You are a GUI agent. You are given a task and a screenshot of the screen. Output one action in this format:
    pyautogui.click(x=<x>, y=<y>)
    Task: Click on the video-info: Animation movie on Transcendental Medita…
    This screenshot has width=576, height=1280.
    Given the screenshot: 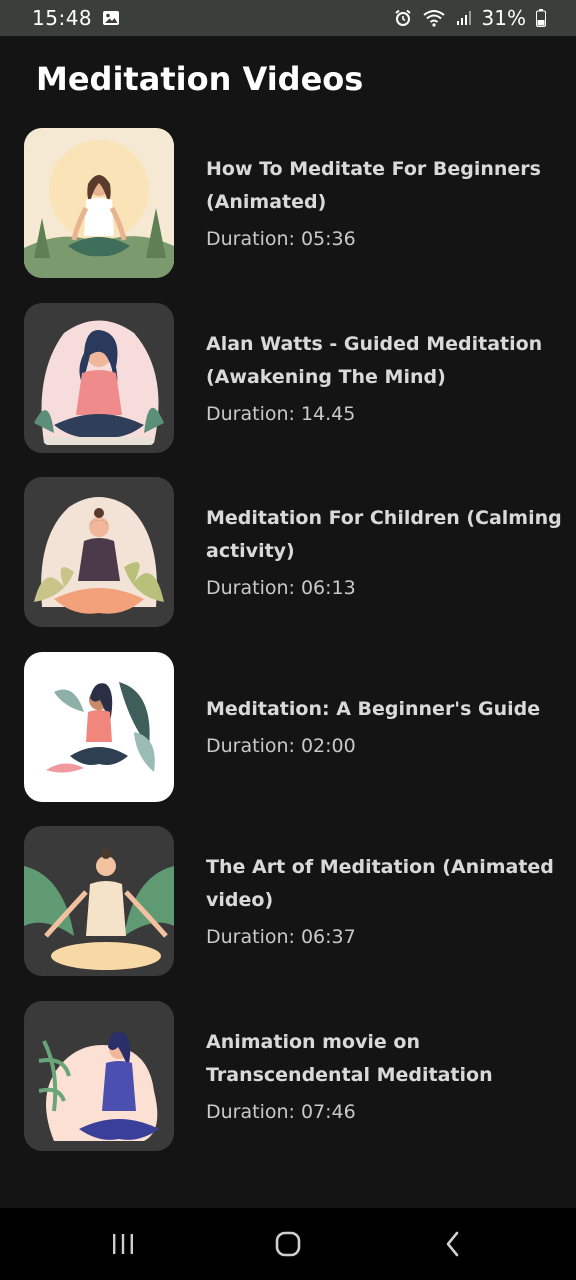 What is the action you would take?
    pyautogui.click(x=385, y=1076)
    